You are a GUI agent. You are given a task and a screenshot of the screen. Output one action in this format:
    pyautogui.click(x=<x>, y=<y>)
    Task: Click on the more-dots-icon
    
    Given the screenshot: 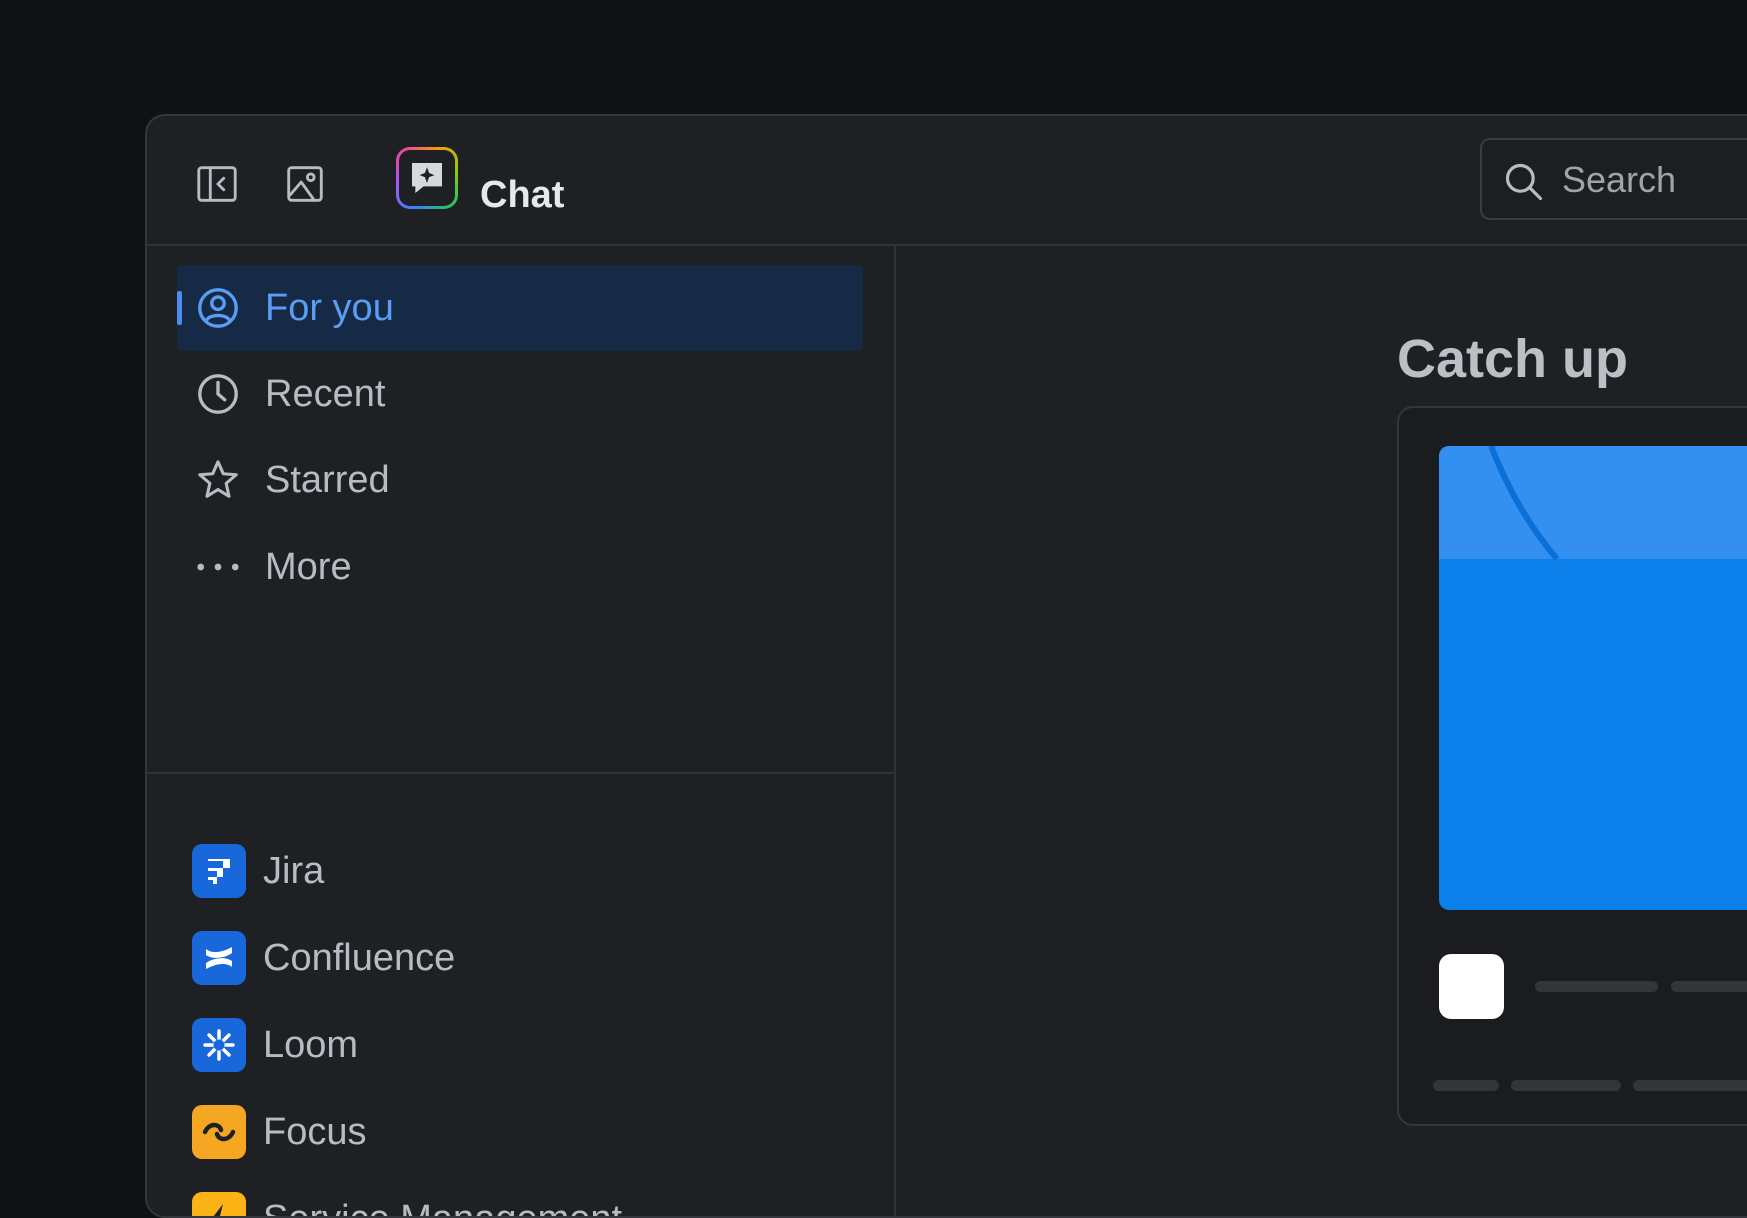 What is the action you would take?
    pyautogui.click(x=218, y=567)
    